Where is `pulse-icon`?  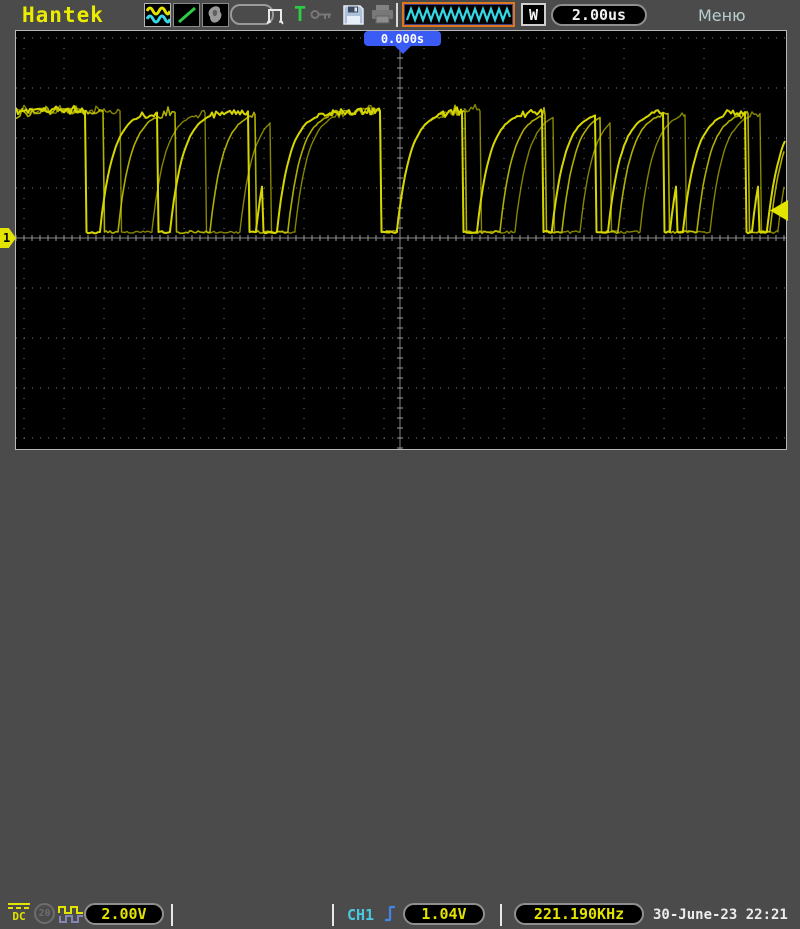 pulse-icon is located at coordinates (275, 17).